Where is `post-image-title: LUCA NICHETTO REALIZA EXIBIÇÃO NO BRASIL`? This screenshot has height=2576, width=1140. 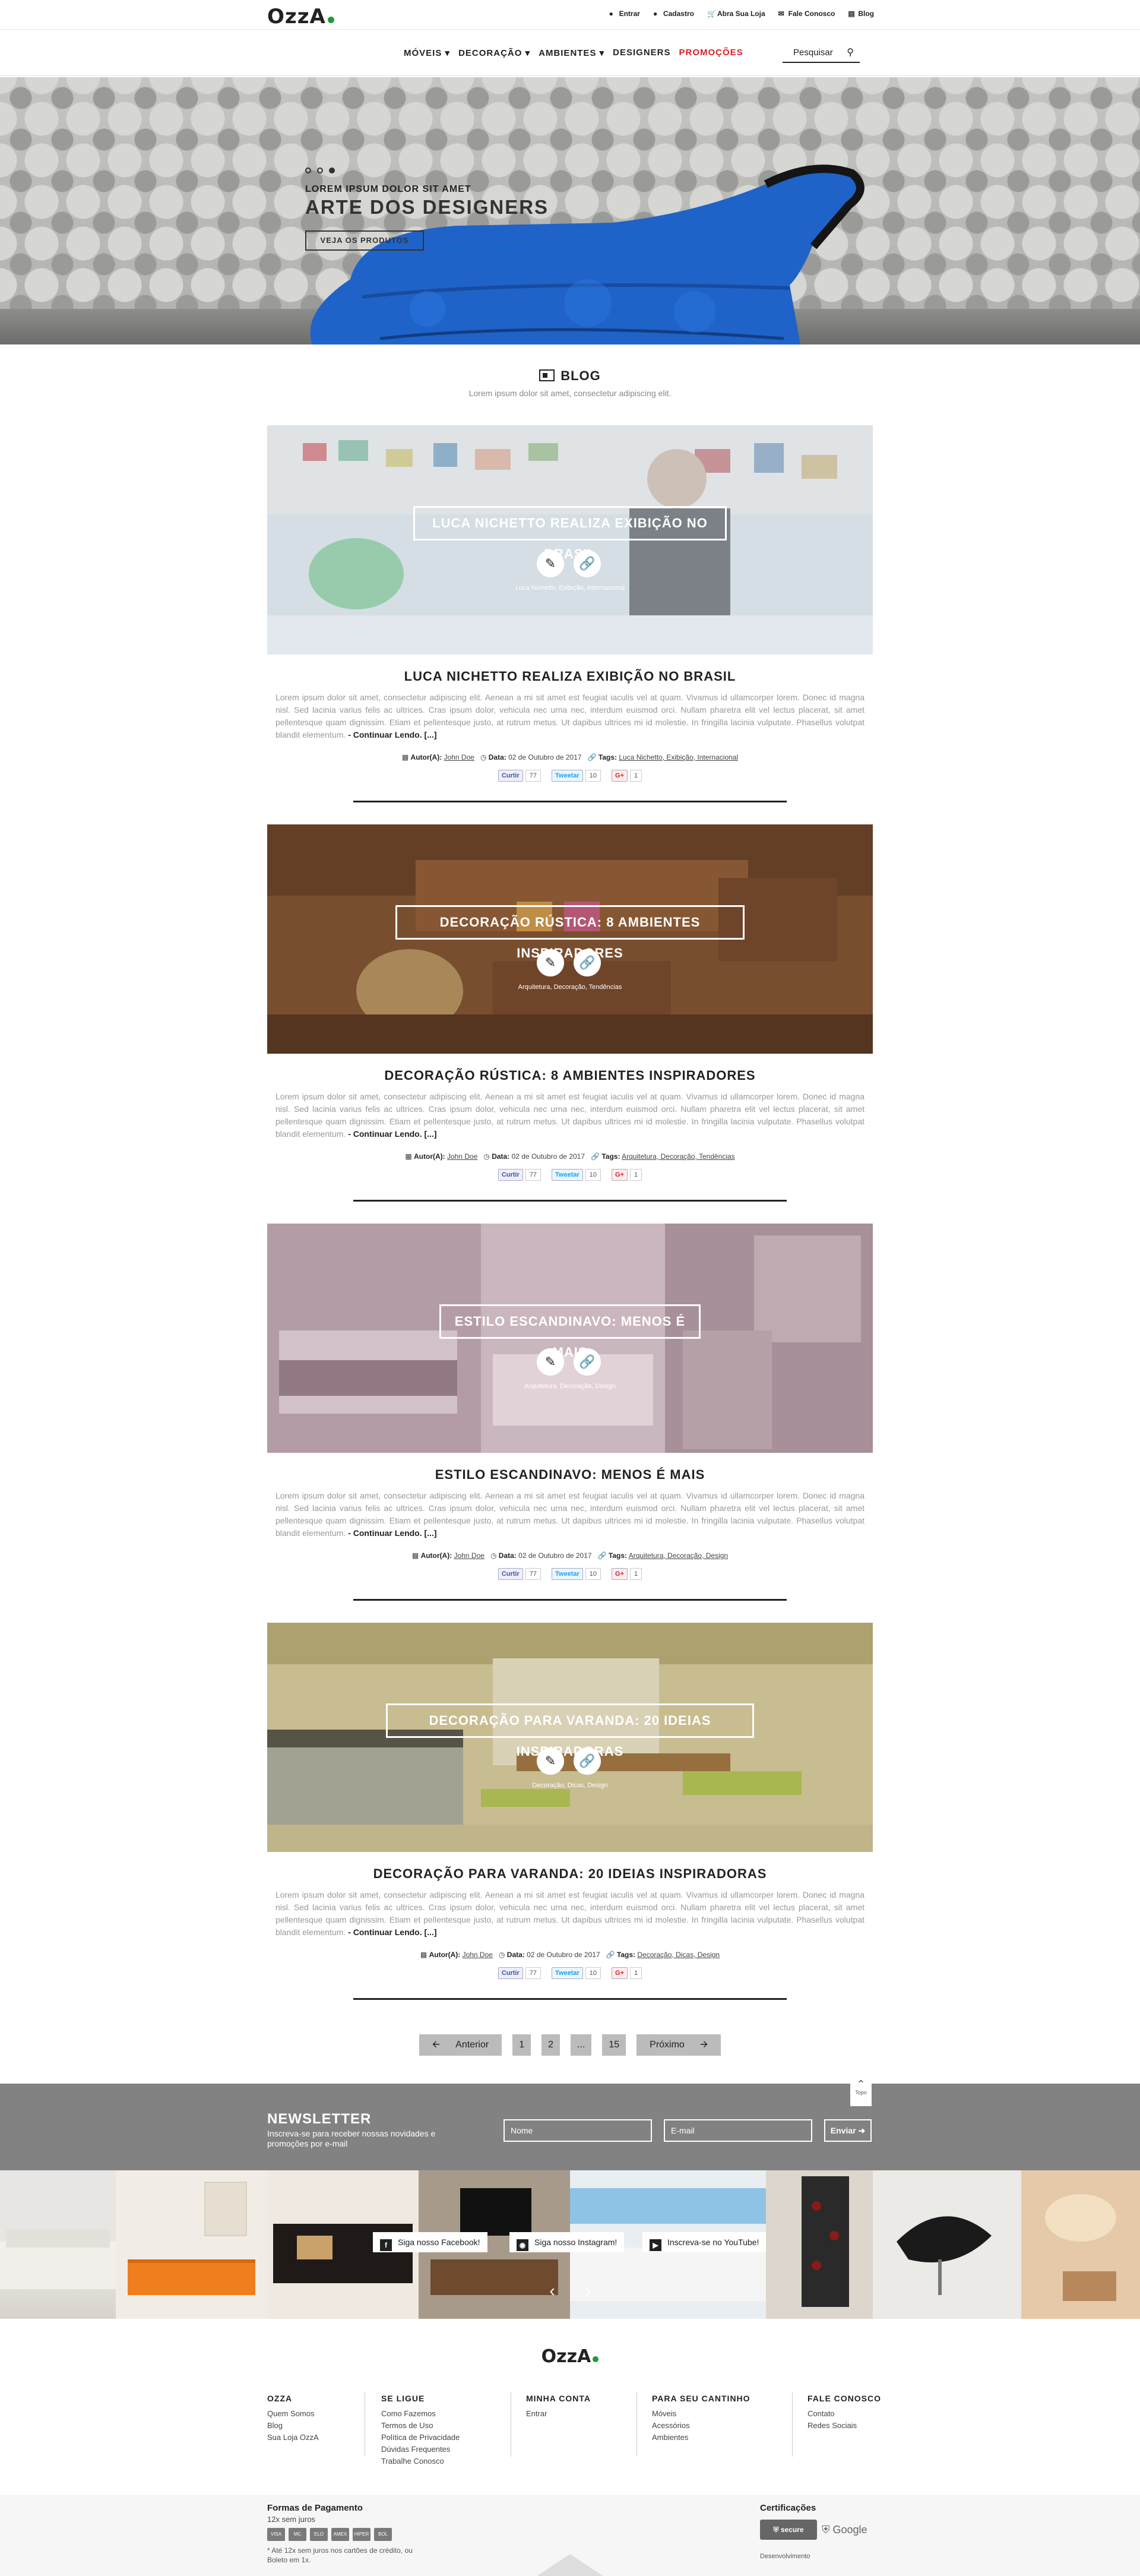
post-image-title: LUCA NICHETTO REALIZA EXIBIÇÃO NO BRASIL is located at coordinates (570, 533).